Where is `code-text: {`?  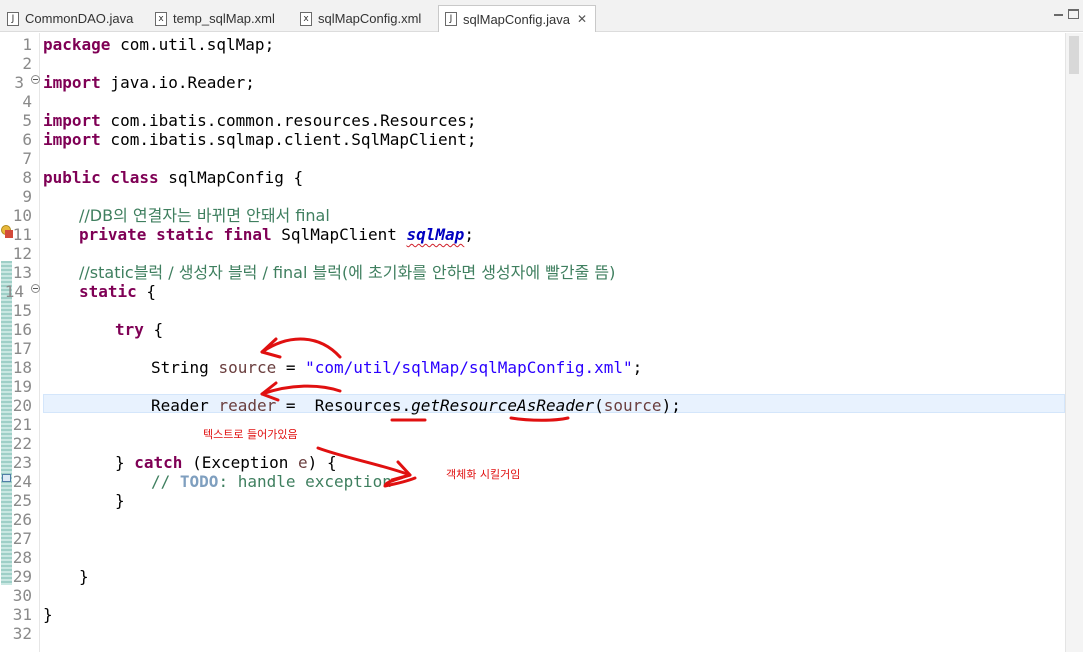
code-text: { is located at coordinates (153, 329).